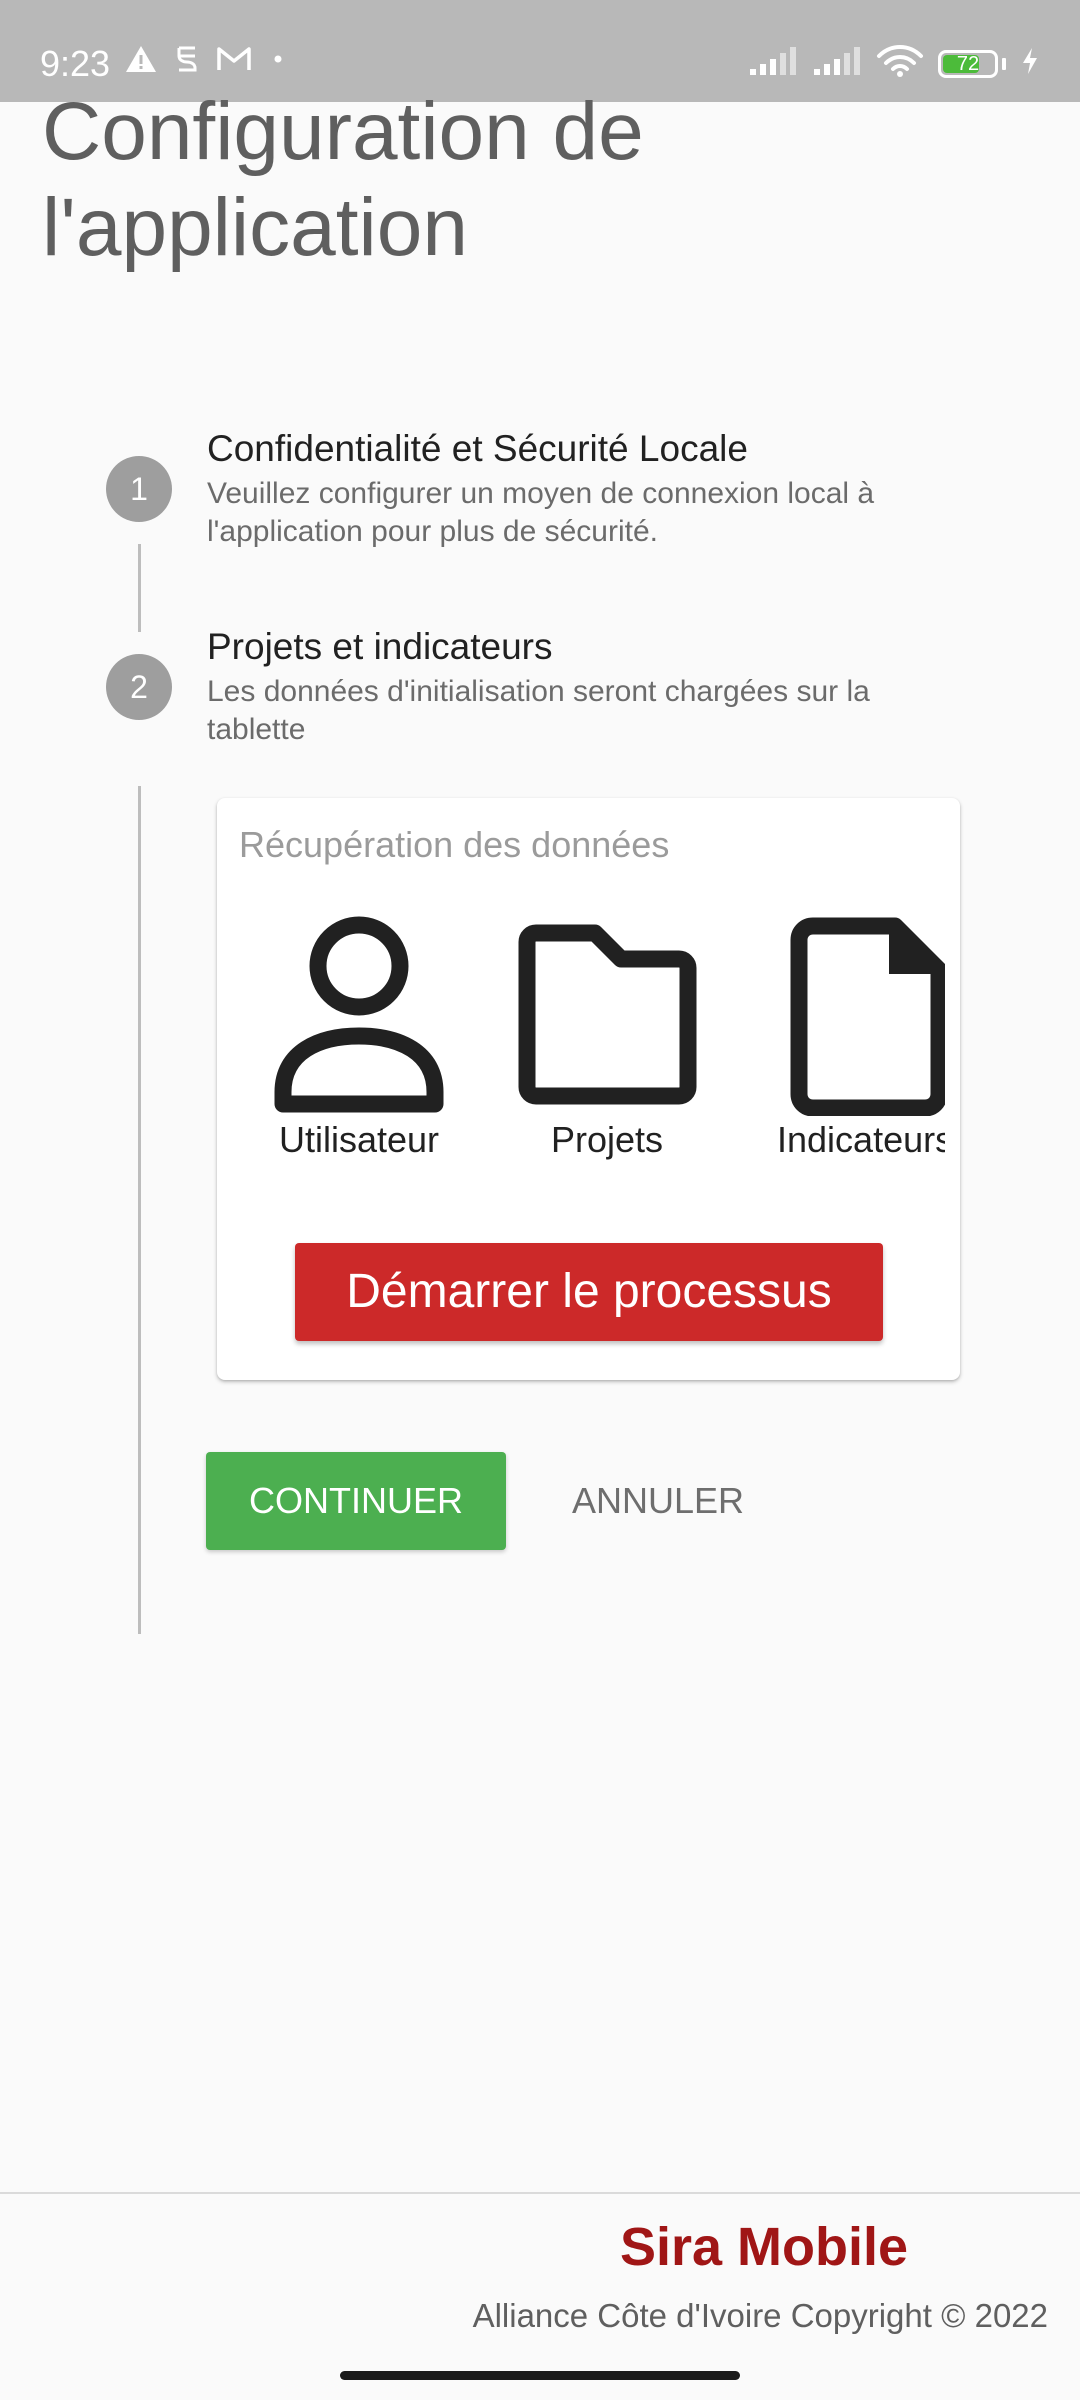  I want to click on status-system-icons: 72, so click(894, 63).